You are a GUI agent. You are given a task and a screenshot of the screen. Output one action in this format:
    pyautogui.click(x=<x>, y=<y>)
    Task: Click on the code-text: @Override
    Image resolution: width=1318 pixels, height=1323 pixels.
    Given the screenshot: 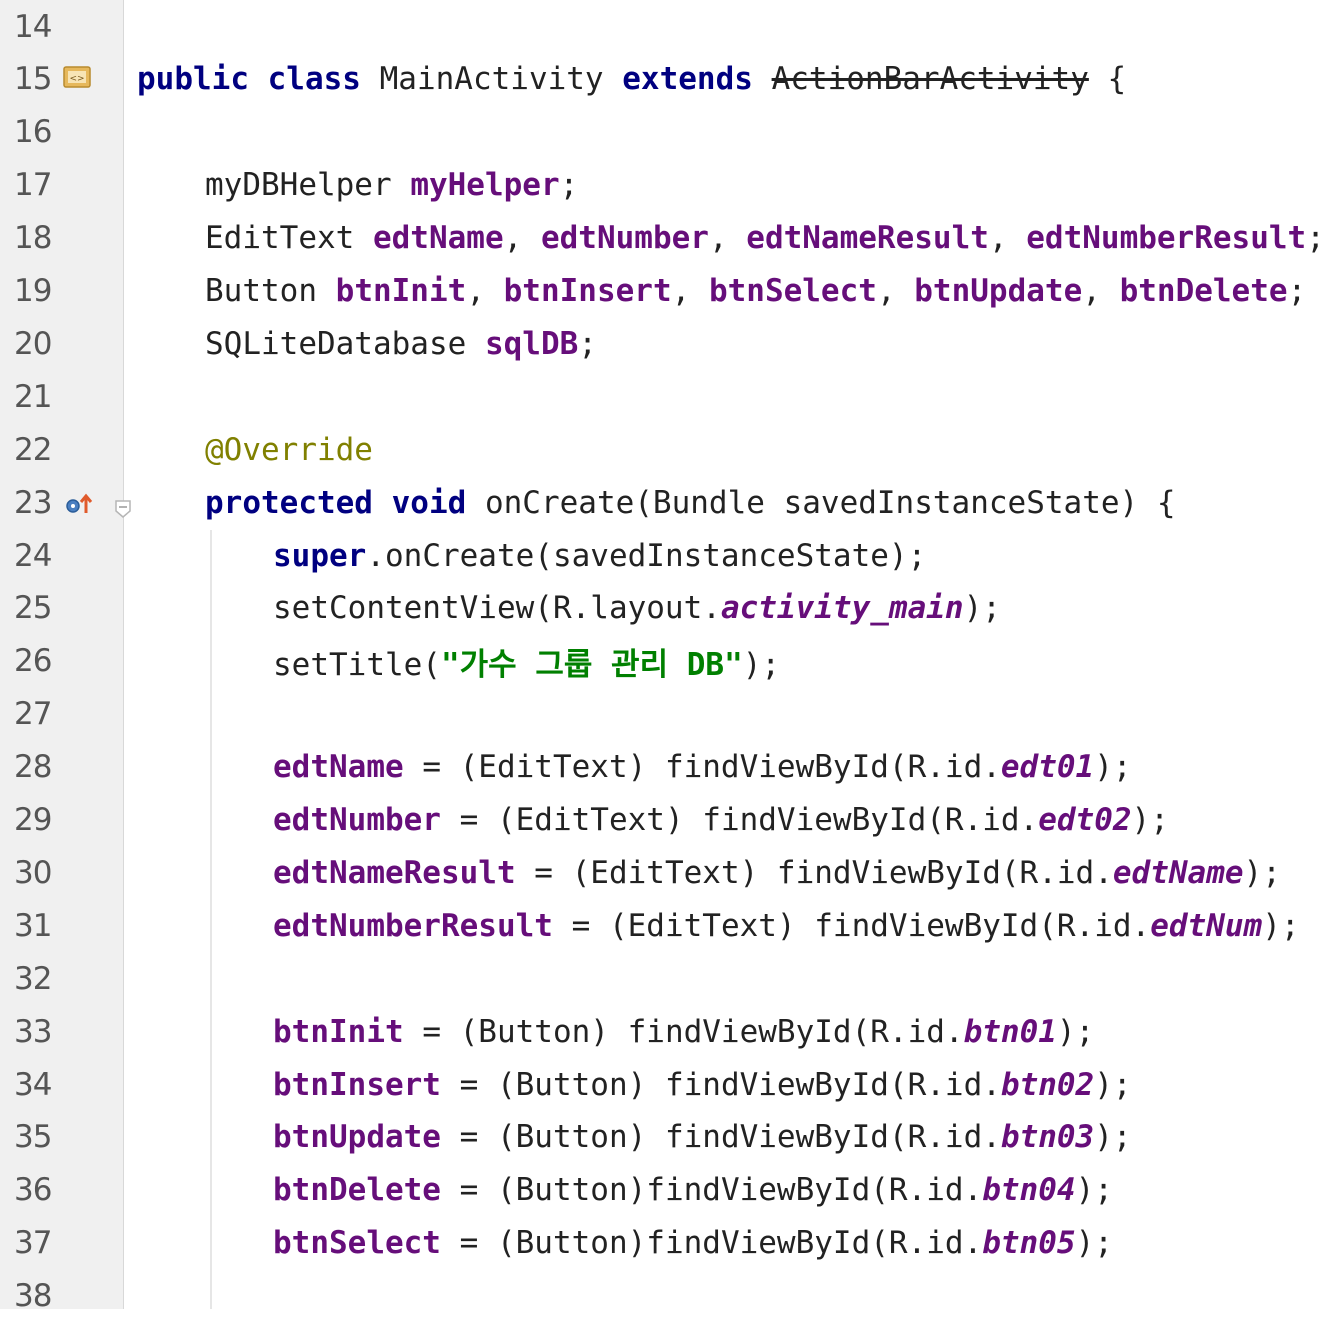 What is the action you would take?
    pyautogui.click(x=289, y=450)
    